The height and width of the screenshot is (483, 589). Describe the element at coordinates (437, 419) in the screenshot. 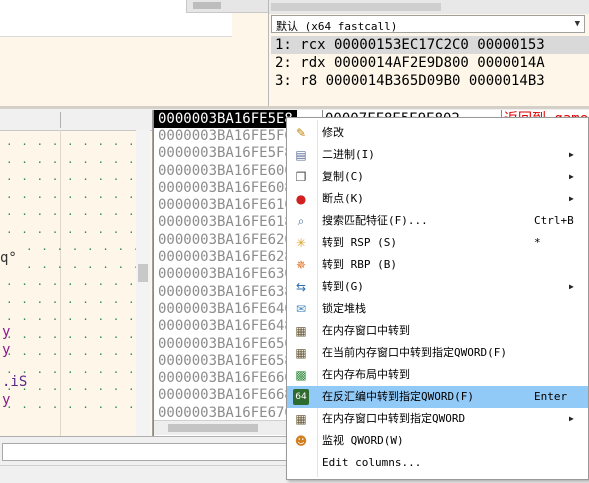

I see `menu-item-memory-window-qword: ▦ 在内存窗口中转到指定QWORD ▶` at that location.